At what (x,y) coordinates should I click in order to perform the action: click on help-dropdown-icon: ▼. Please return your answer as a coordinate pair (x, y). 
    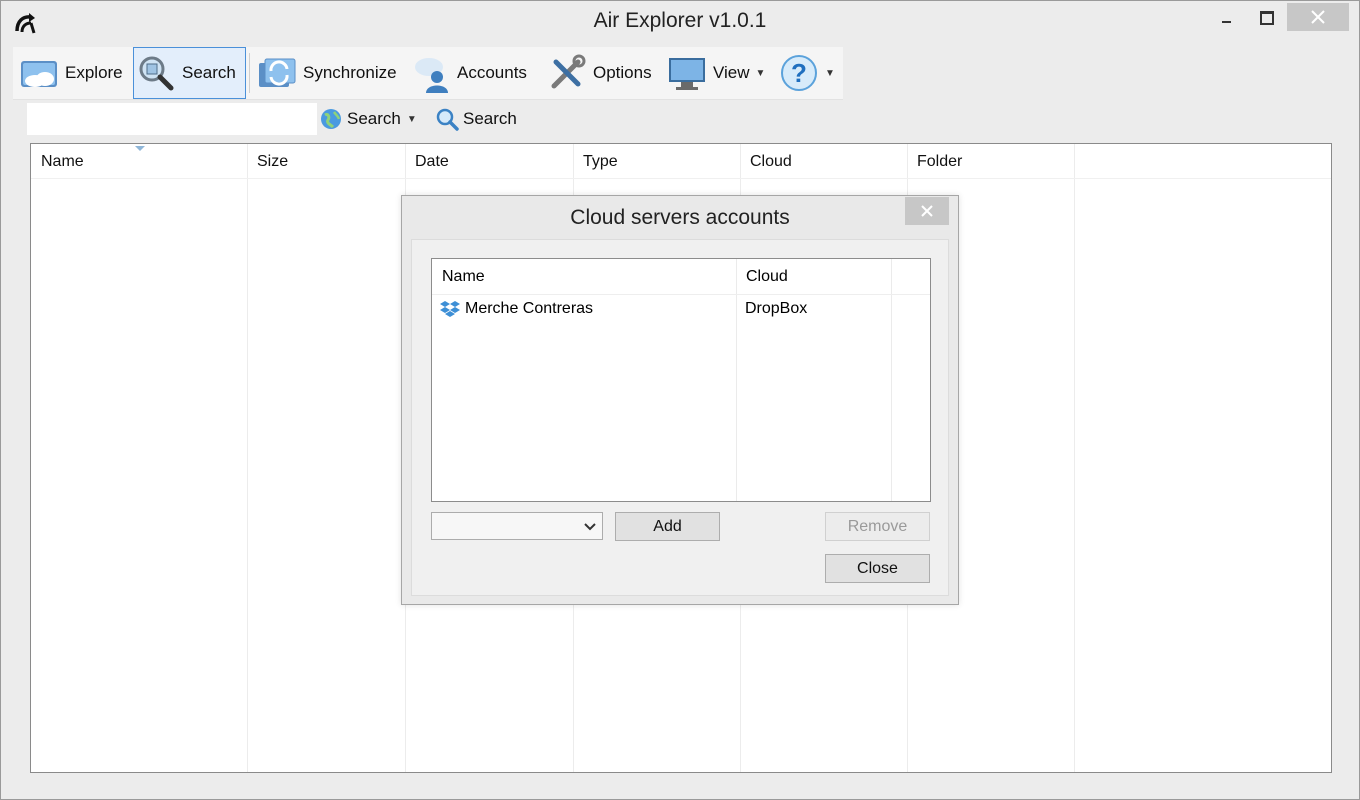
    Looking at the image, I should click on (830, 73).